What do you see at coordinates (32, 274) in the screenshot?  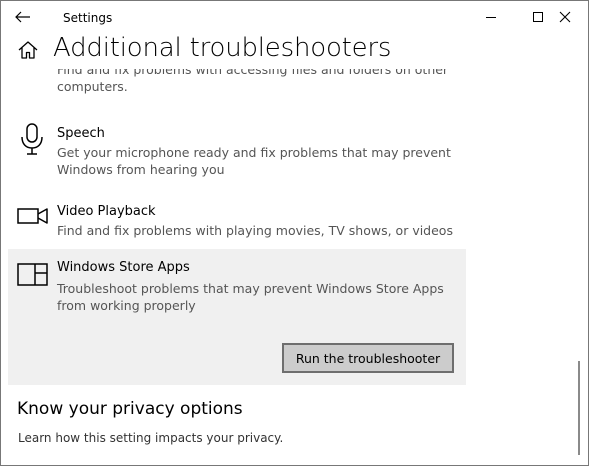 I see `store-apps-icon` at bounding box center [32, 274].